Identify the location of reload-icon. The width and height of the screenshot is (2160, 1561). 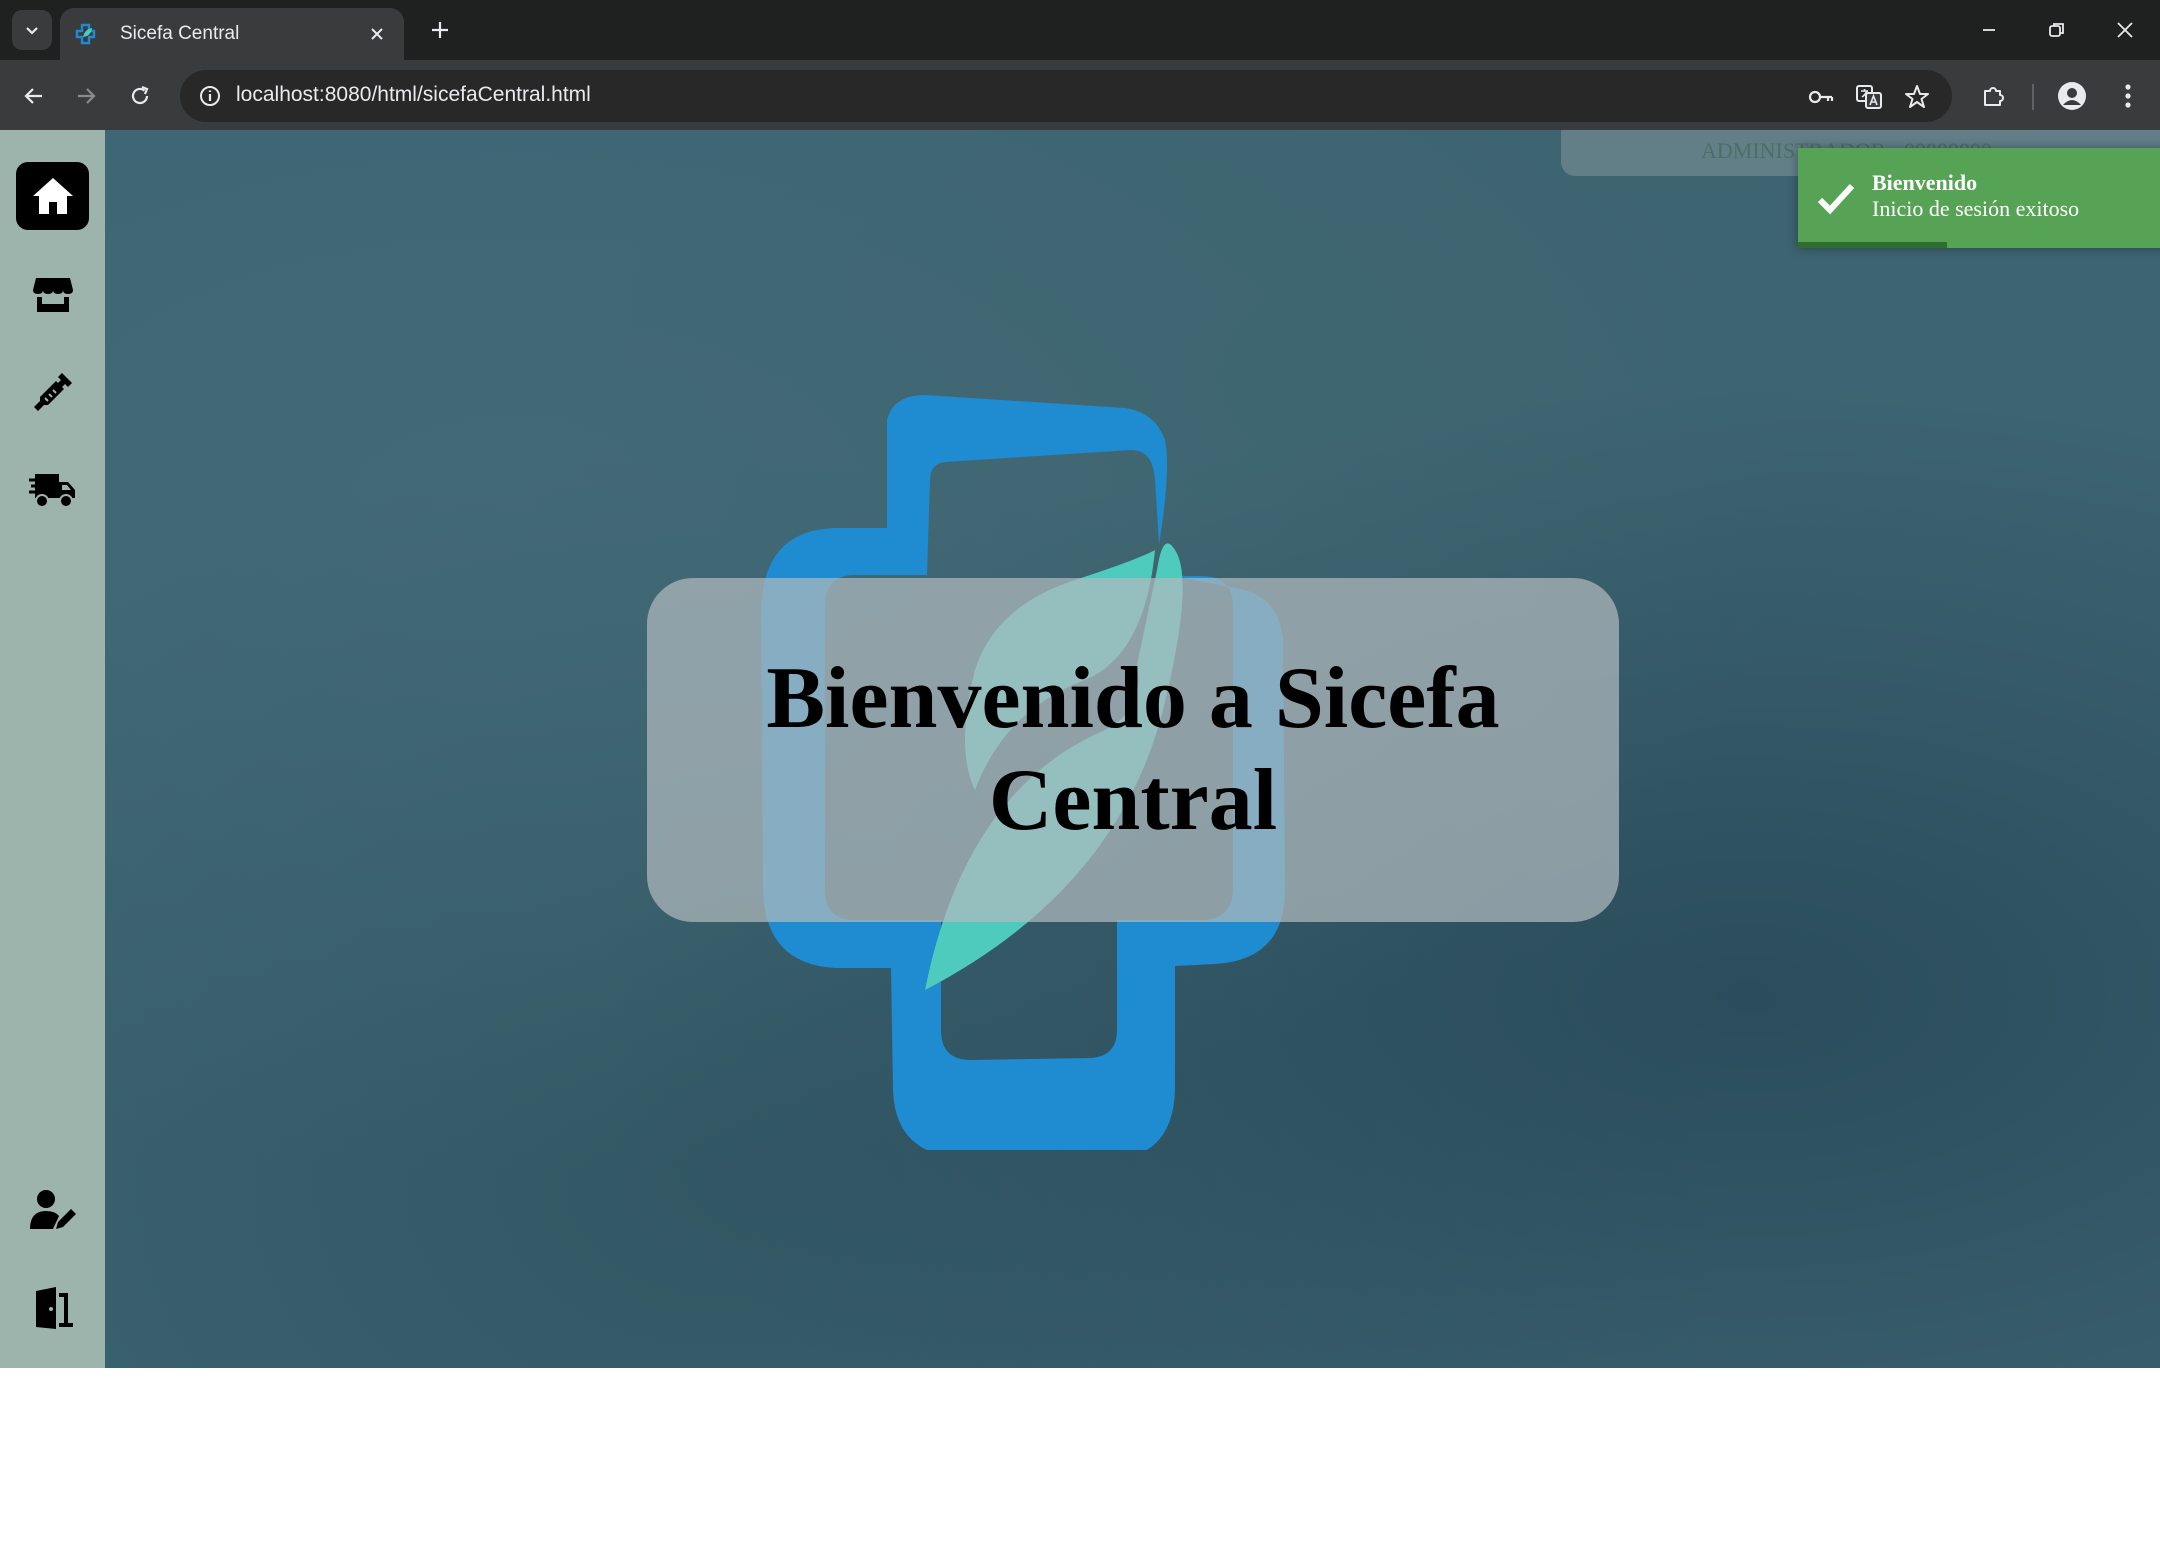
(140, 95).